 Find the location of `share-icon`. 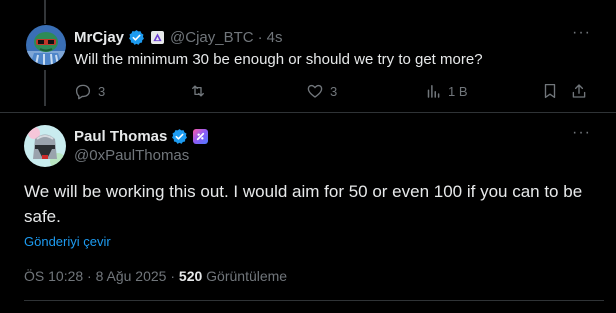

share-icon is located at coordinates (579, 91).